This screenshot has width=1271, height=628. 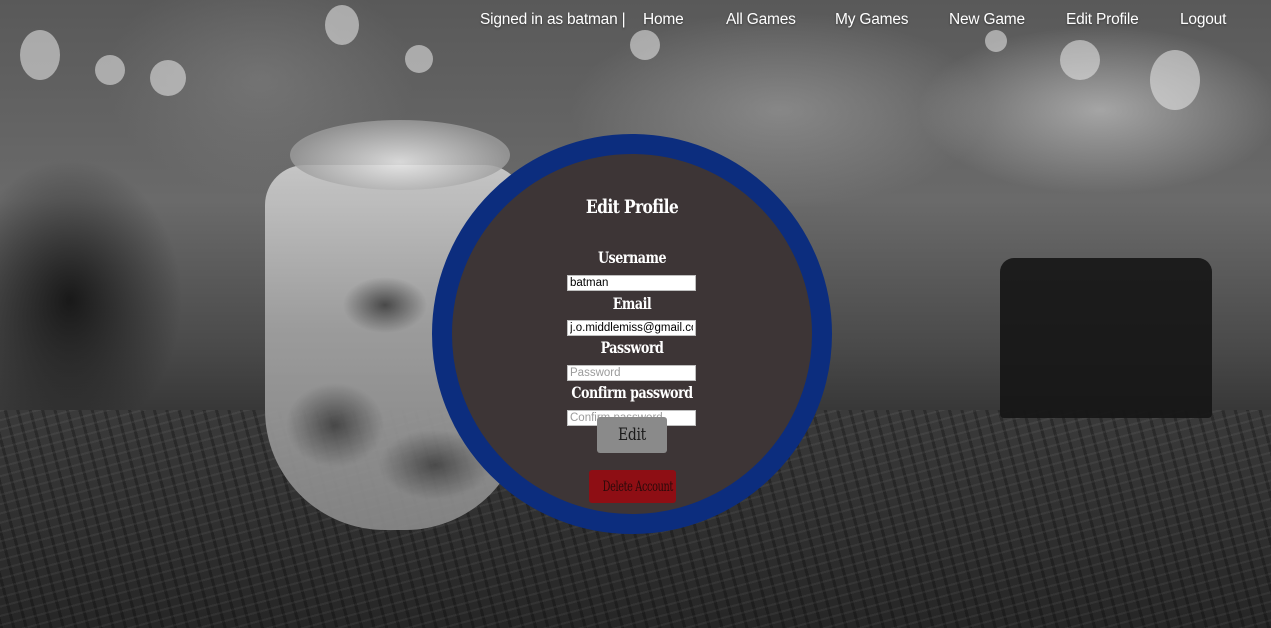 What do you see at coordinates (632, 257) in the screenshot?
I see `username-label: Username` at bounding box center [632, 257].